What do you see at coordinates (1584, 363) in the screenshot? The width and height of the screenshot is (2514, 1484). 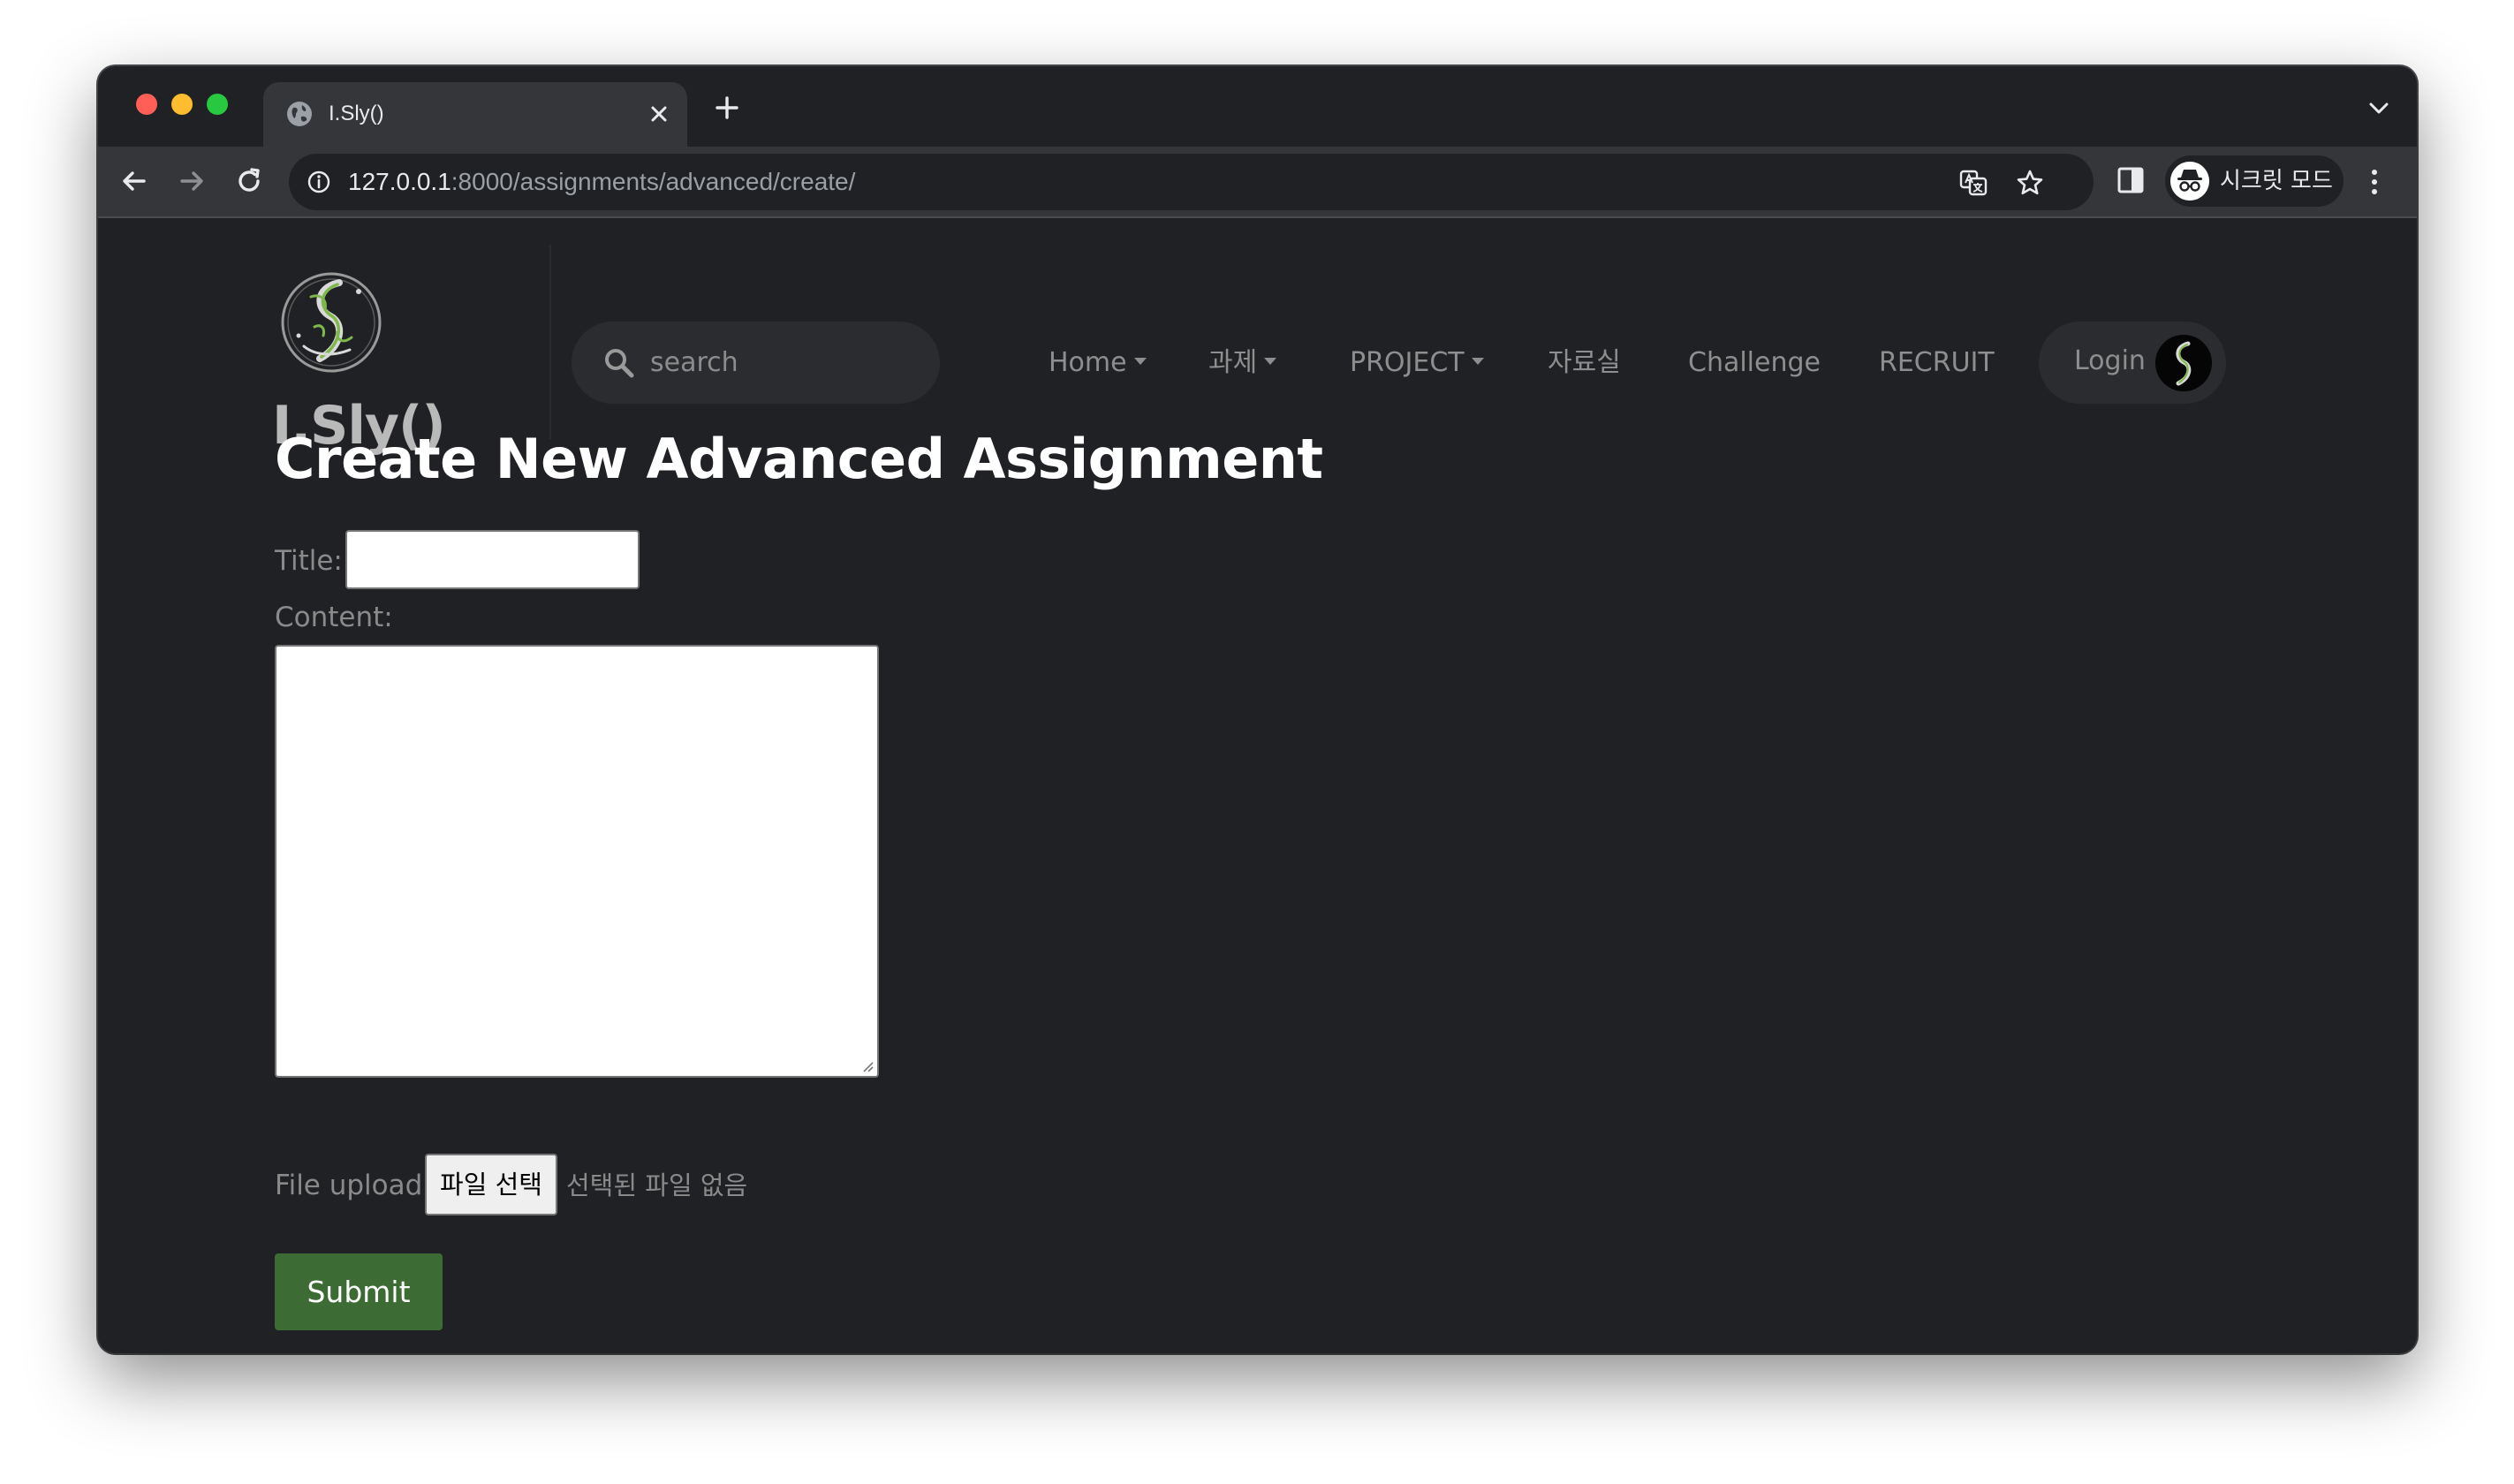 I see `nav-library: 자료실` at bounding box center [1584, 363].